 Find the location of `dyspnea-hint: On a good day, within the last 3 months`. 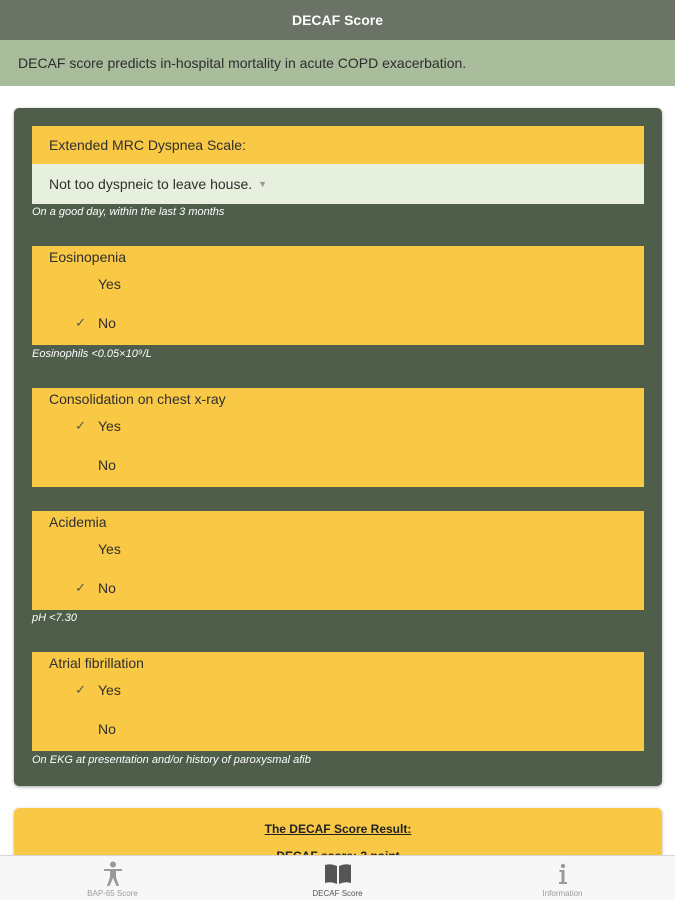

dyspnea-hint: On a good day, within the last 3 months is located at coordinates (128, 212).